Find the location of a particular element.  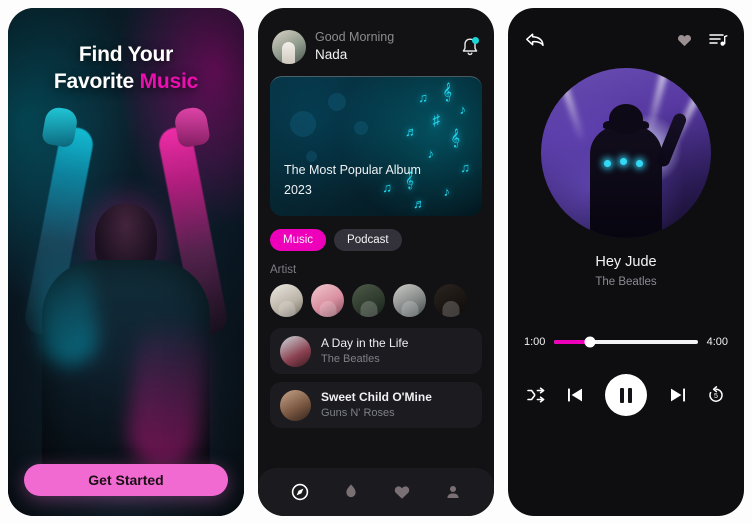

song-artist: The Beatles is located at coordinates (350, 359).